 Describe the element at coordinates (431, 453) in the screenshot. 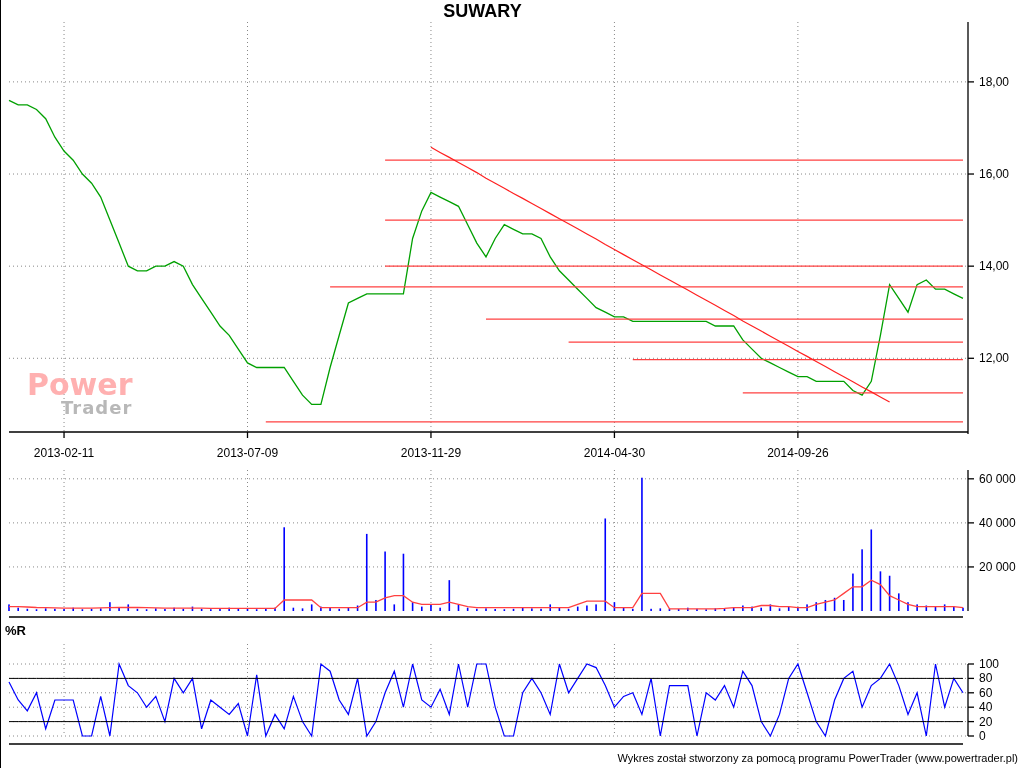

I see `axis-label: 2013-11-29` at that location.